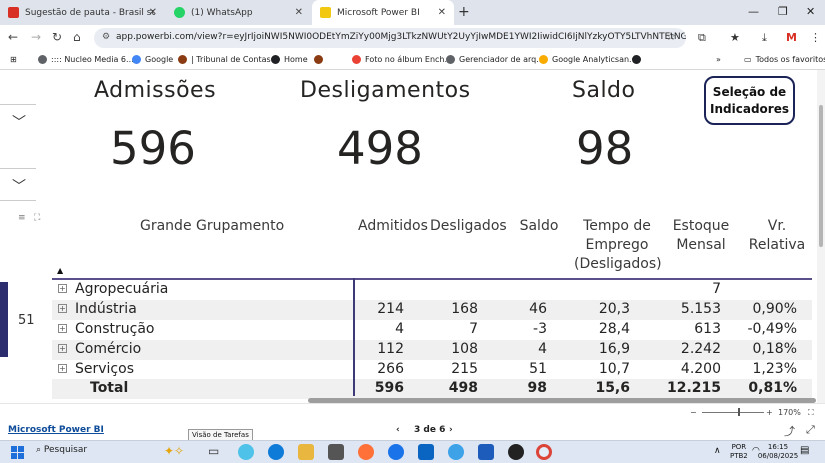 This screenshot has height=463, width=825. Describe the element at coordinates (13, 59) in the screenshot. I see `apps-icon: ⊞` at that location.